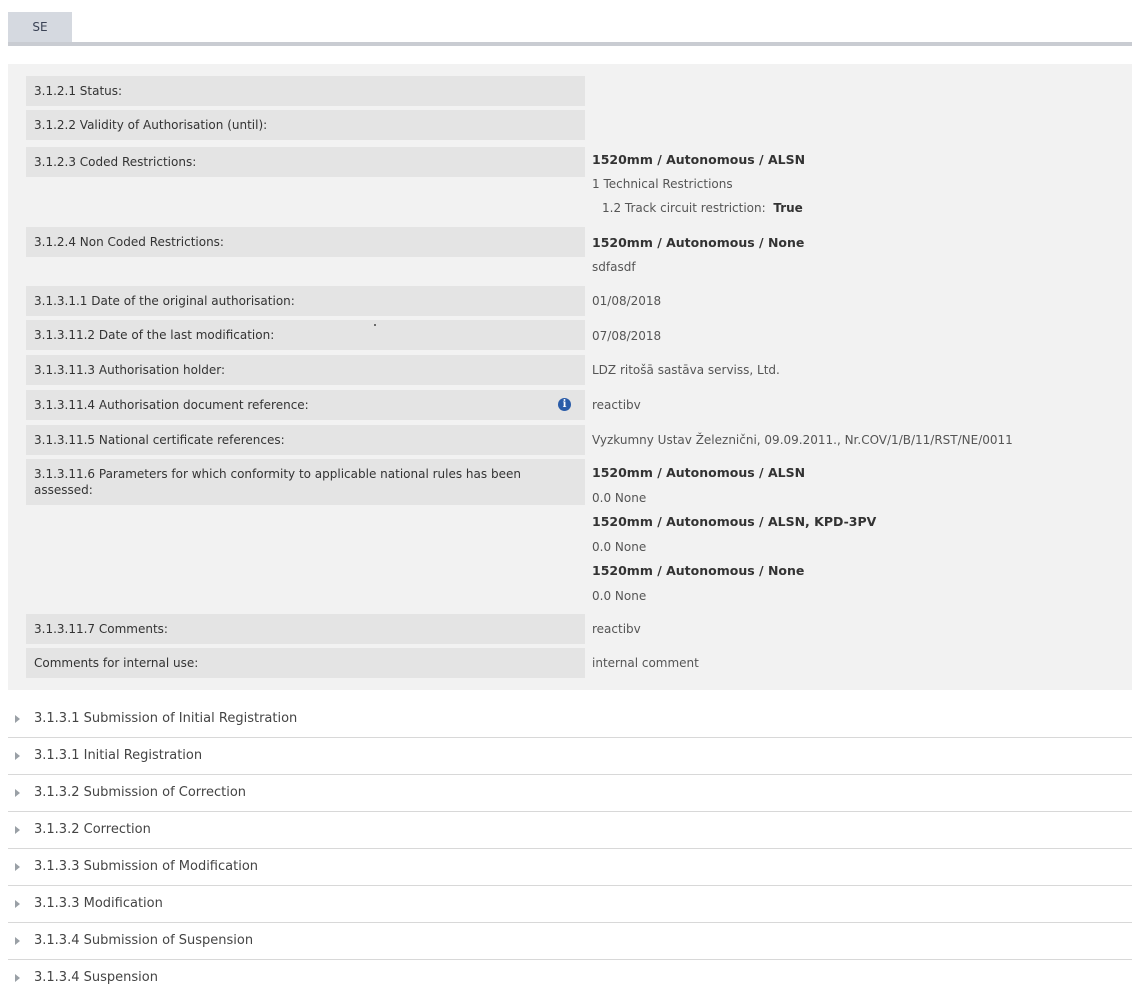 This screenshot has width=1132, height=986. Describe the element at coordinates (698, 242) in the screenshot. I see `restriction-heading: 1520mm / Autonomous / None` at that location.